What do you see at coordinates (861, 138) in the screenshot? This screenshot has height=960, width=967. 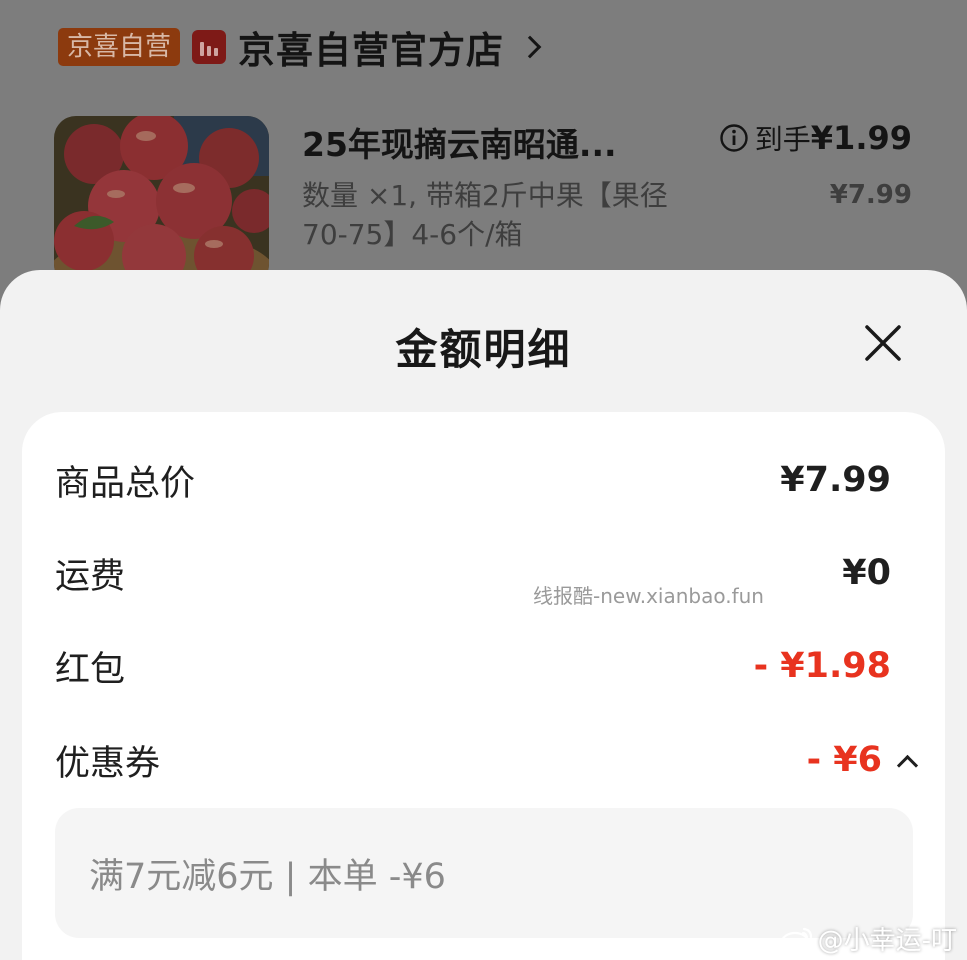 I see `final-price: ¥1.99` at bounding box center [861, 138].